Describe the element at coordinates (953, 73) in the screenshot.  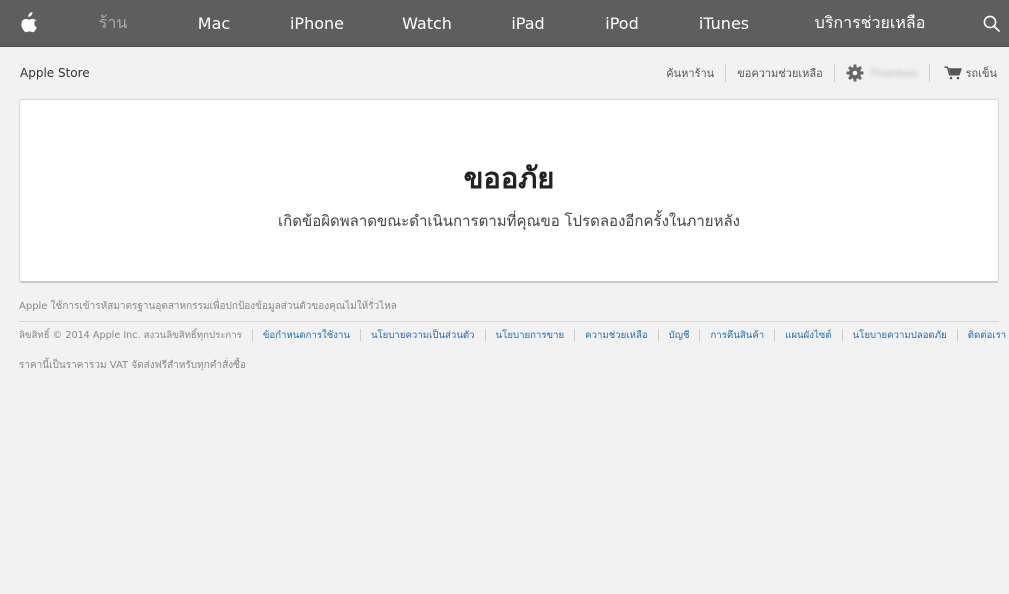
I see `cart-icon` at that location.